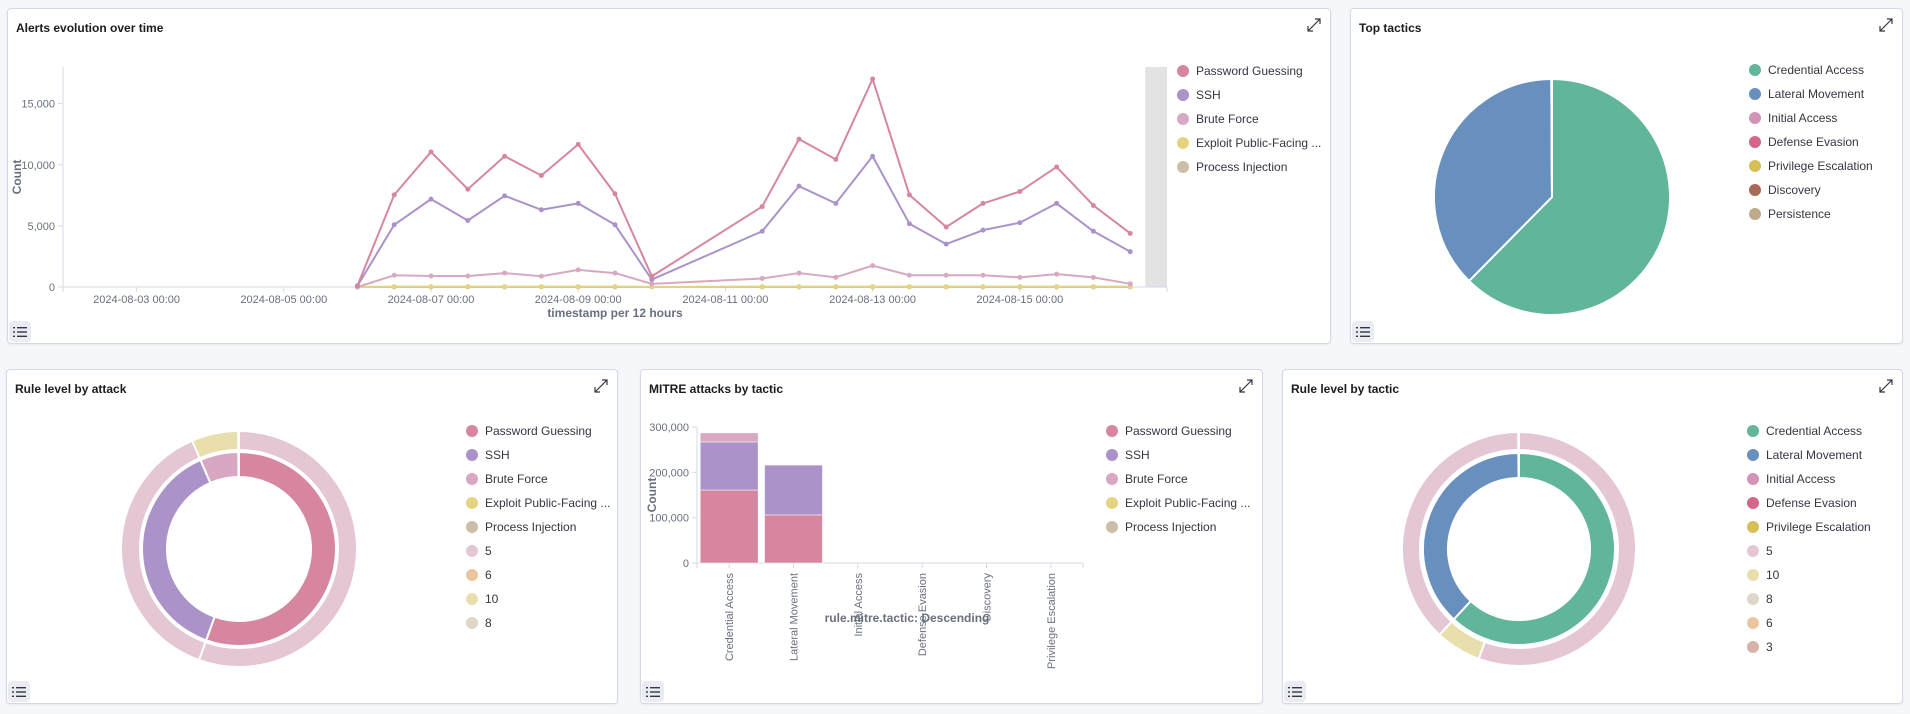  I want to click on legend-label: Password Guessing, so click(1249, 71).